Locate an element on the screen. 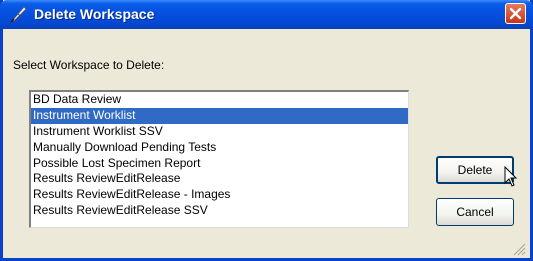 The height and width of the screenshot is (261, 533). close-button is located at coordinates (515, 13).